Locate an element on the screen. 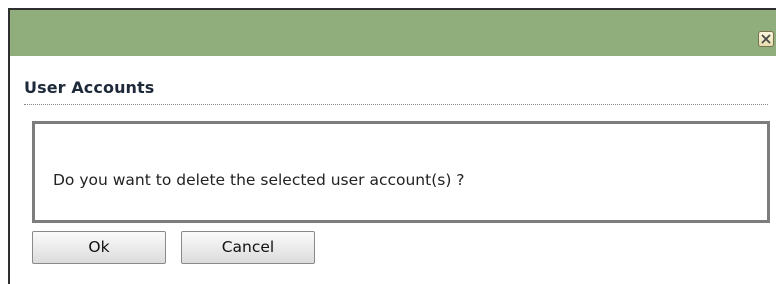  cancel-button: Cancel is located at coordinates (248, 247).